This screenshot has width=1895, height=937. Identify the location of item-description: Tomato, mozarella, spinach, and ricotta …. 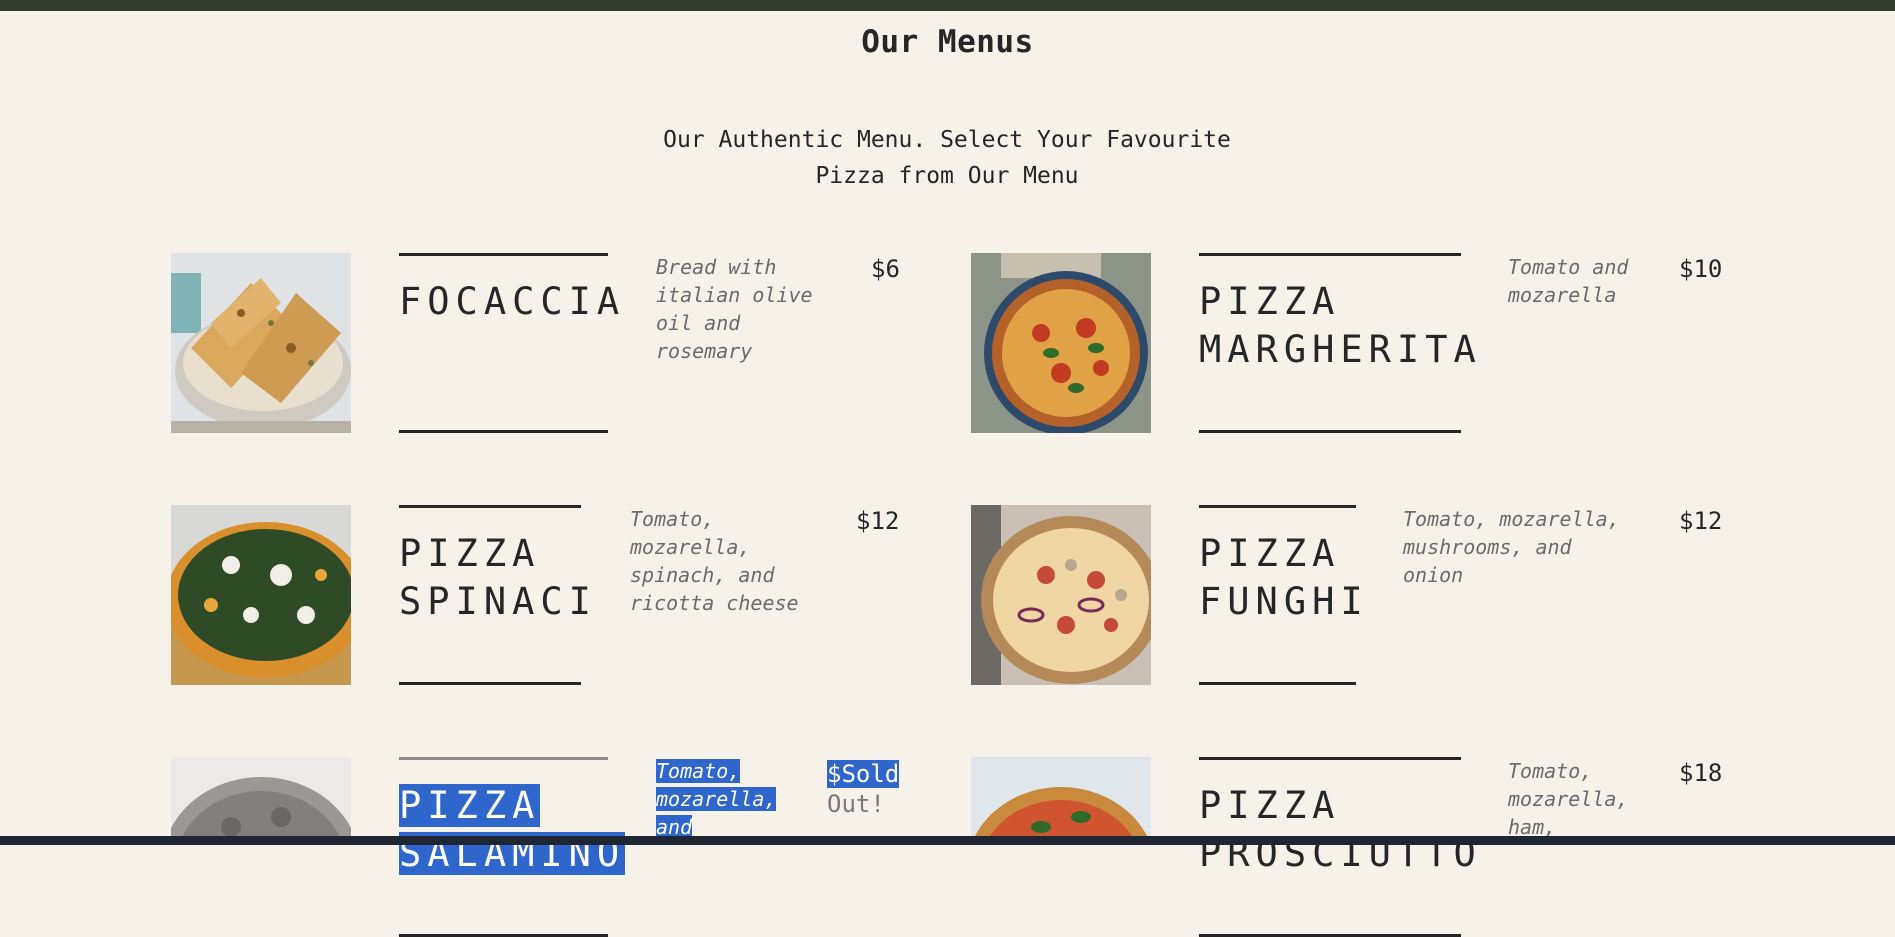
(714, 561).